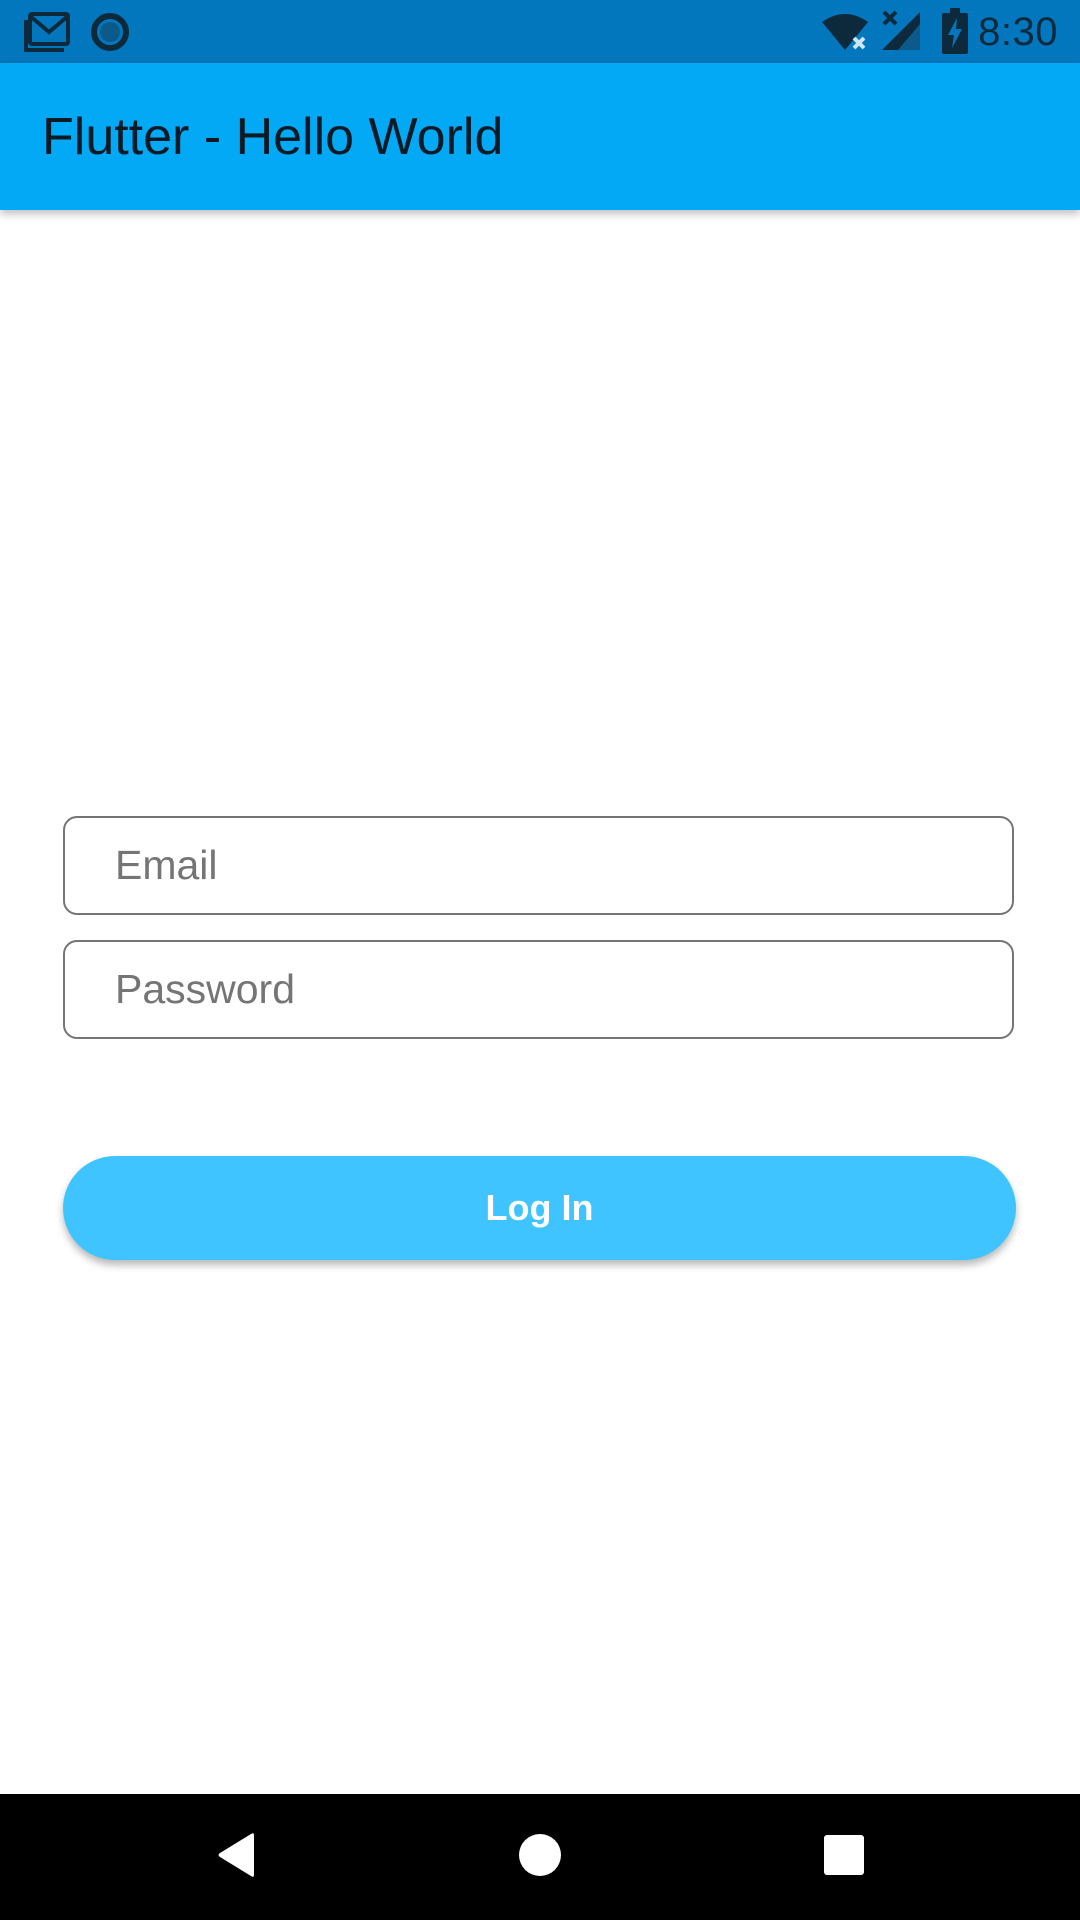 The width and height of the screenshot is (1080, 1920). What do you see at coordinates (955, 33) in the screenshot?
I see `battery-charging-icon` at bounding box center [955, 33].